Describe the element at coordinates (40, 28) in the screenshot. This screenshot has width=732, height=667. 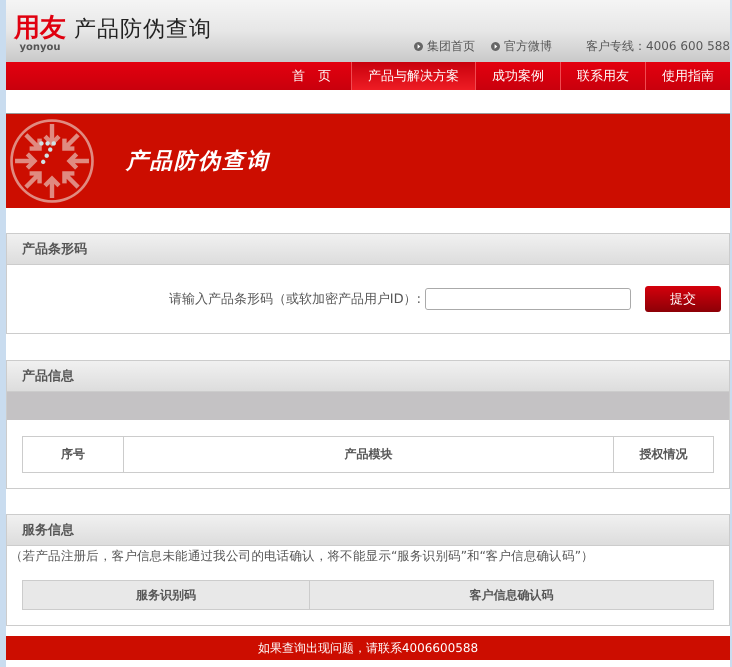
I see `logo-text: 用友` at that location.